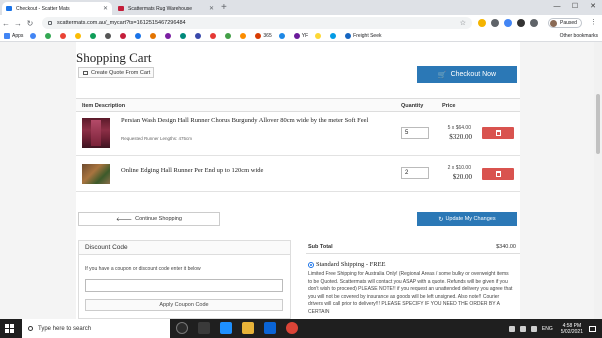 Image resolution: width=602 pixels, height=338 pixels. What do you see at coordinates (511, 328) in the screenshot?
I see `tray-chevron-icon` at bounding box center [511, 328].